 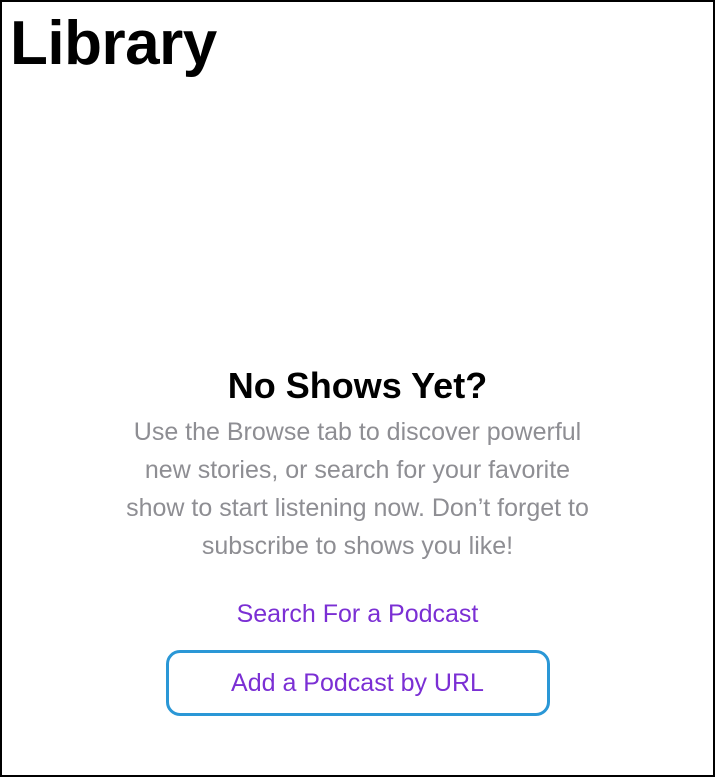 I want to click on empty-state-message-line: subscribe to shows you like!, so click(x=357, y=546).